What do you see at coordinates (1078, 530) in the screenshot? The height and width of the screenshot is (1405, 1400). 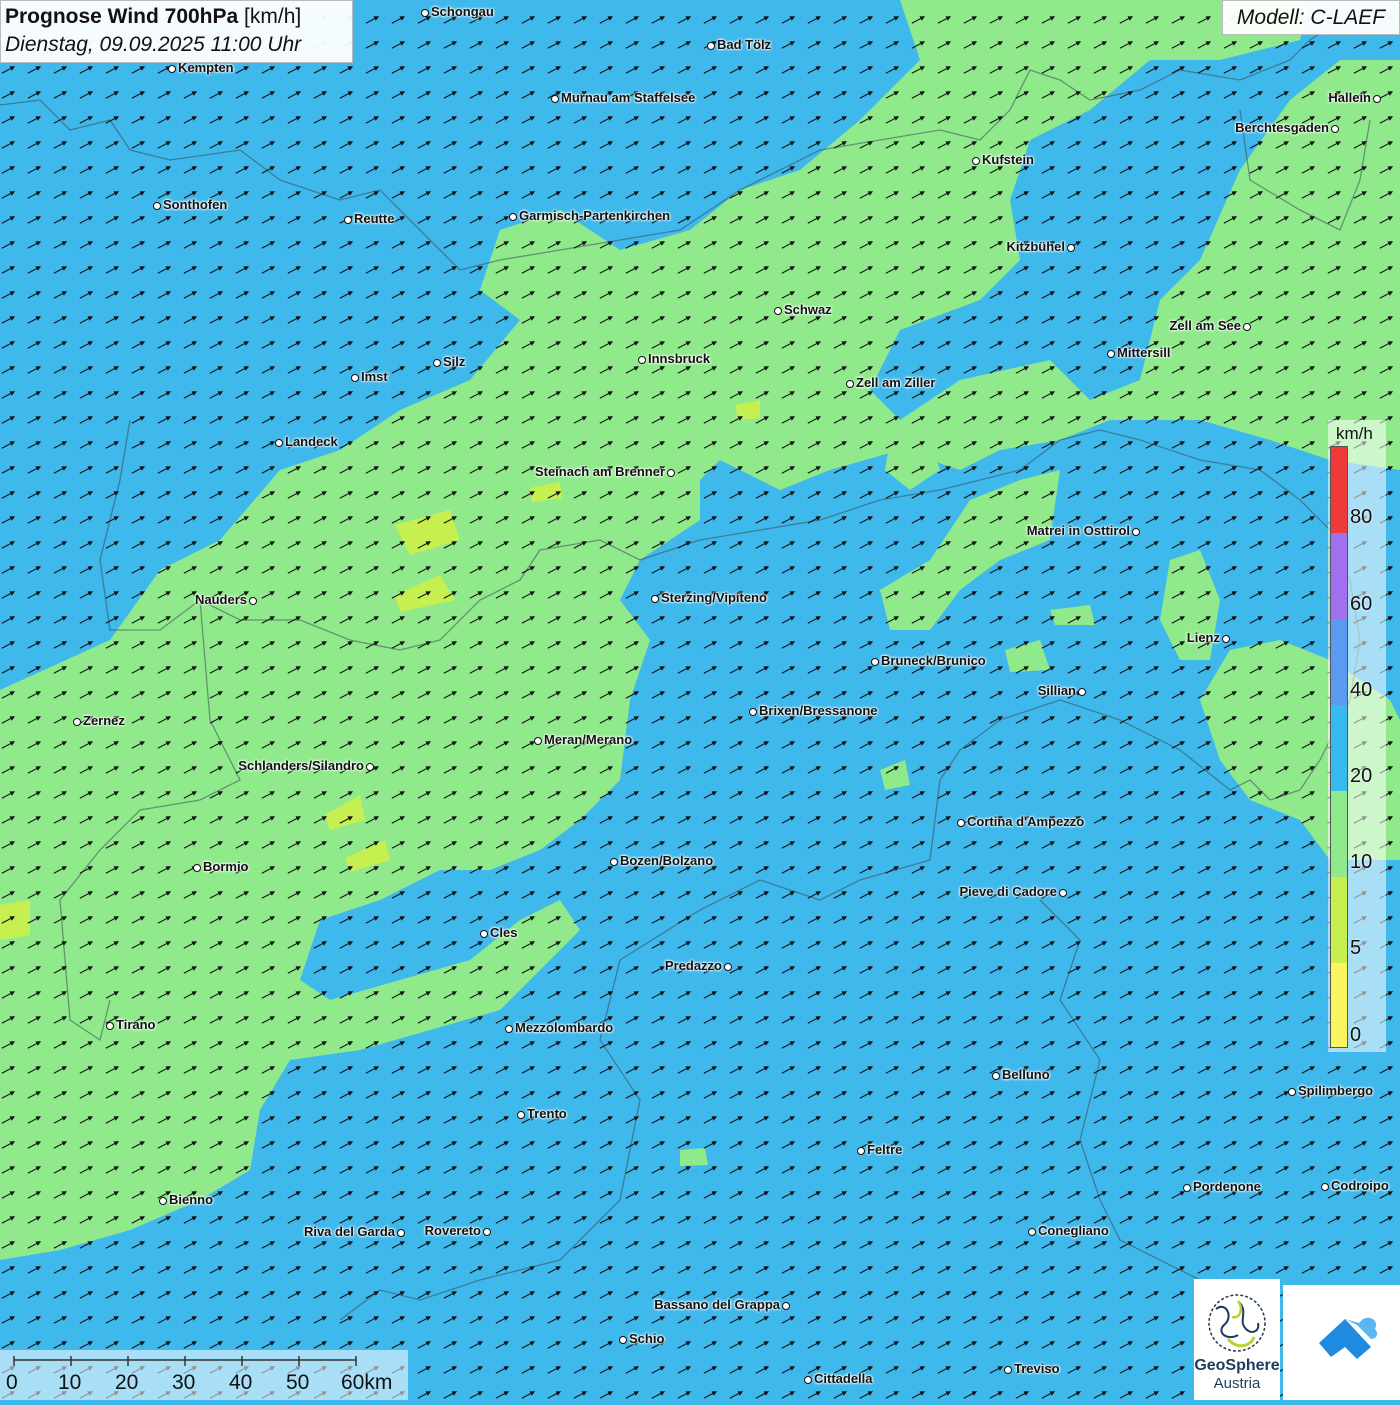 I see `city-label: Matrei in Osttirol` at bounding box center [1078, 530].